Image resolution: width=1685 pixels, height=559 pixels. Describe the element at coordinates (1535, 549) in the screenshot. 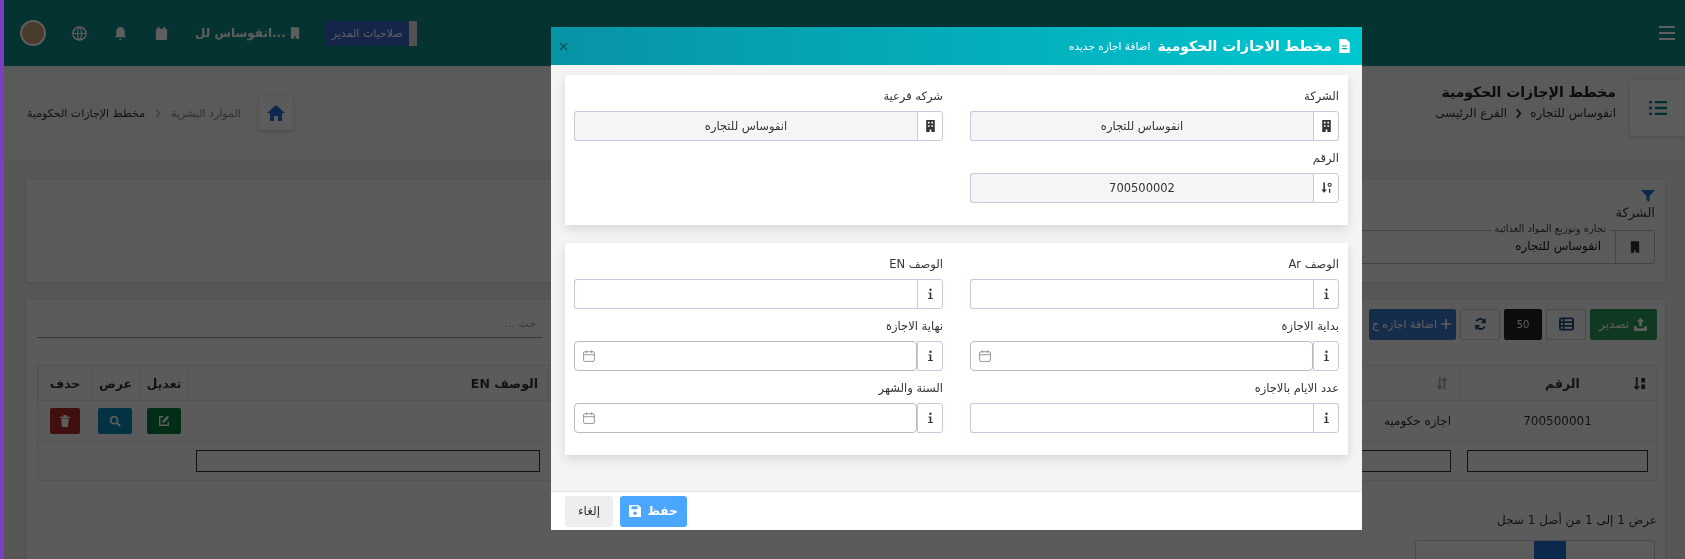

I see `pagination` at that location.